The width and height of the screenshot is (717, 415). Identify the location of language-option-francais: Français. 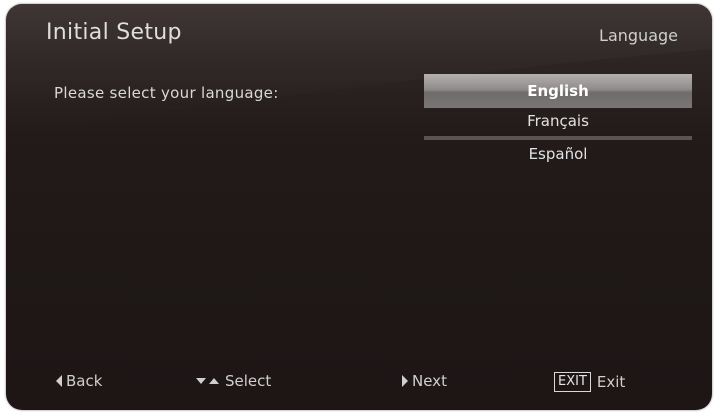
(558, 124).